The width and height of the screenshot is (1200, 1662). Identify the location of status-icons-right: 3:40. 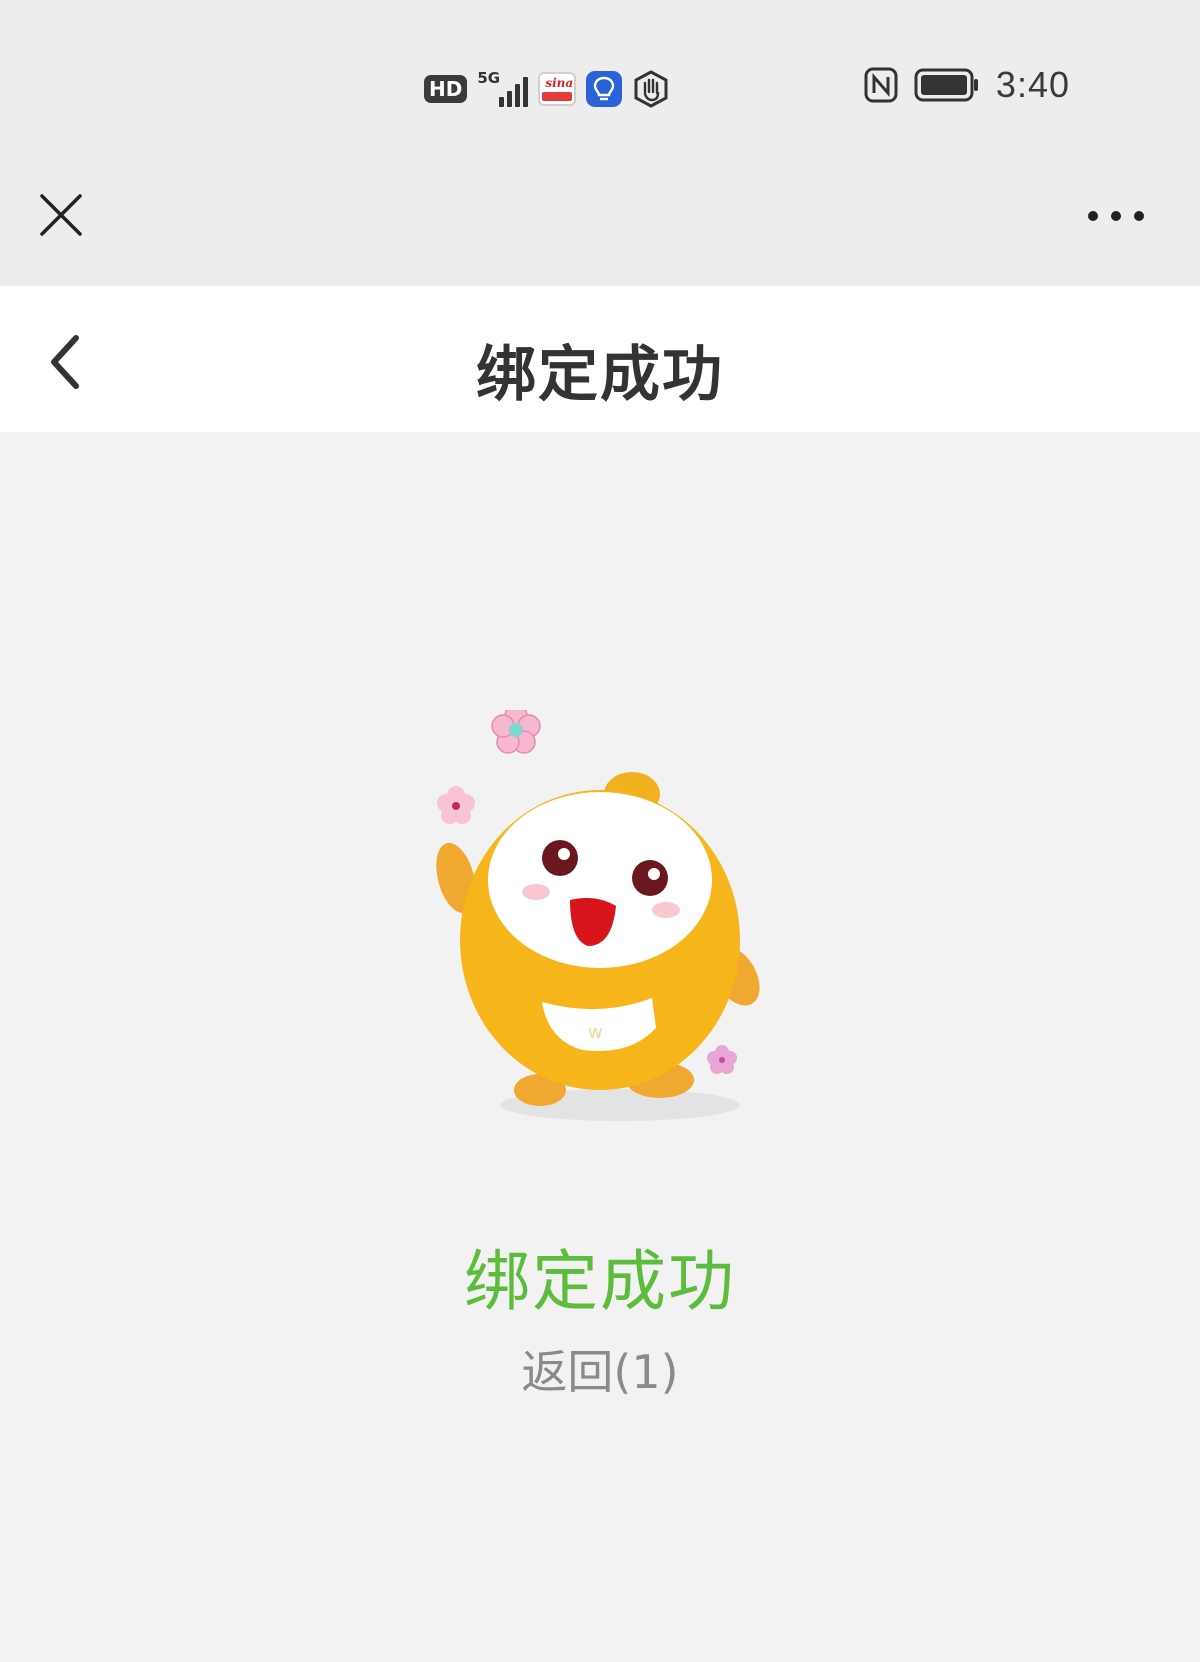
(967, 85).